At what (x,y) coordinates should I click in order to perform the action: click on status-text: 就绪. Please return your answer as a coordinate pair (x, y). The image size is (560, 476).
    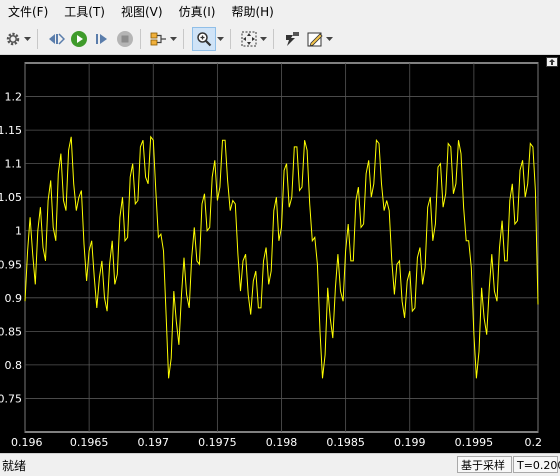
    Looking at the image, I should click on (14, 466).